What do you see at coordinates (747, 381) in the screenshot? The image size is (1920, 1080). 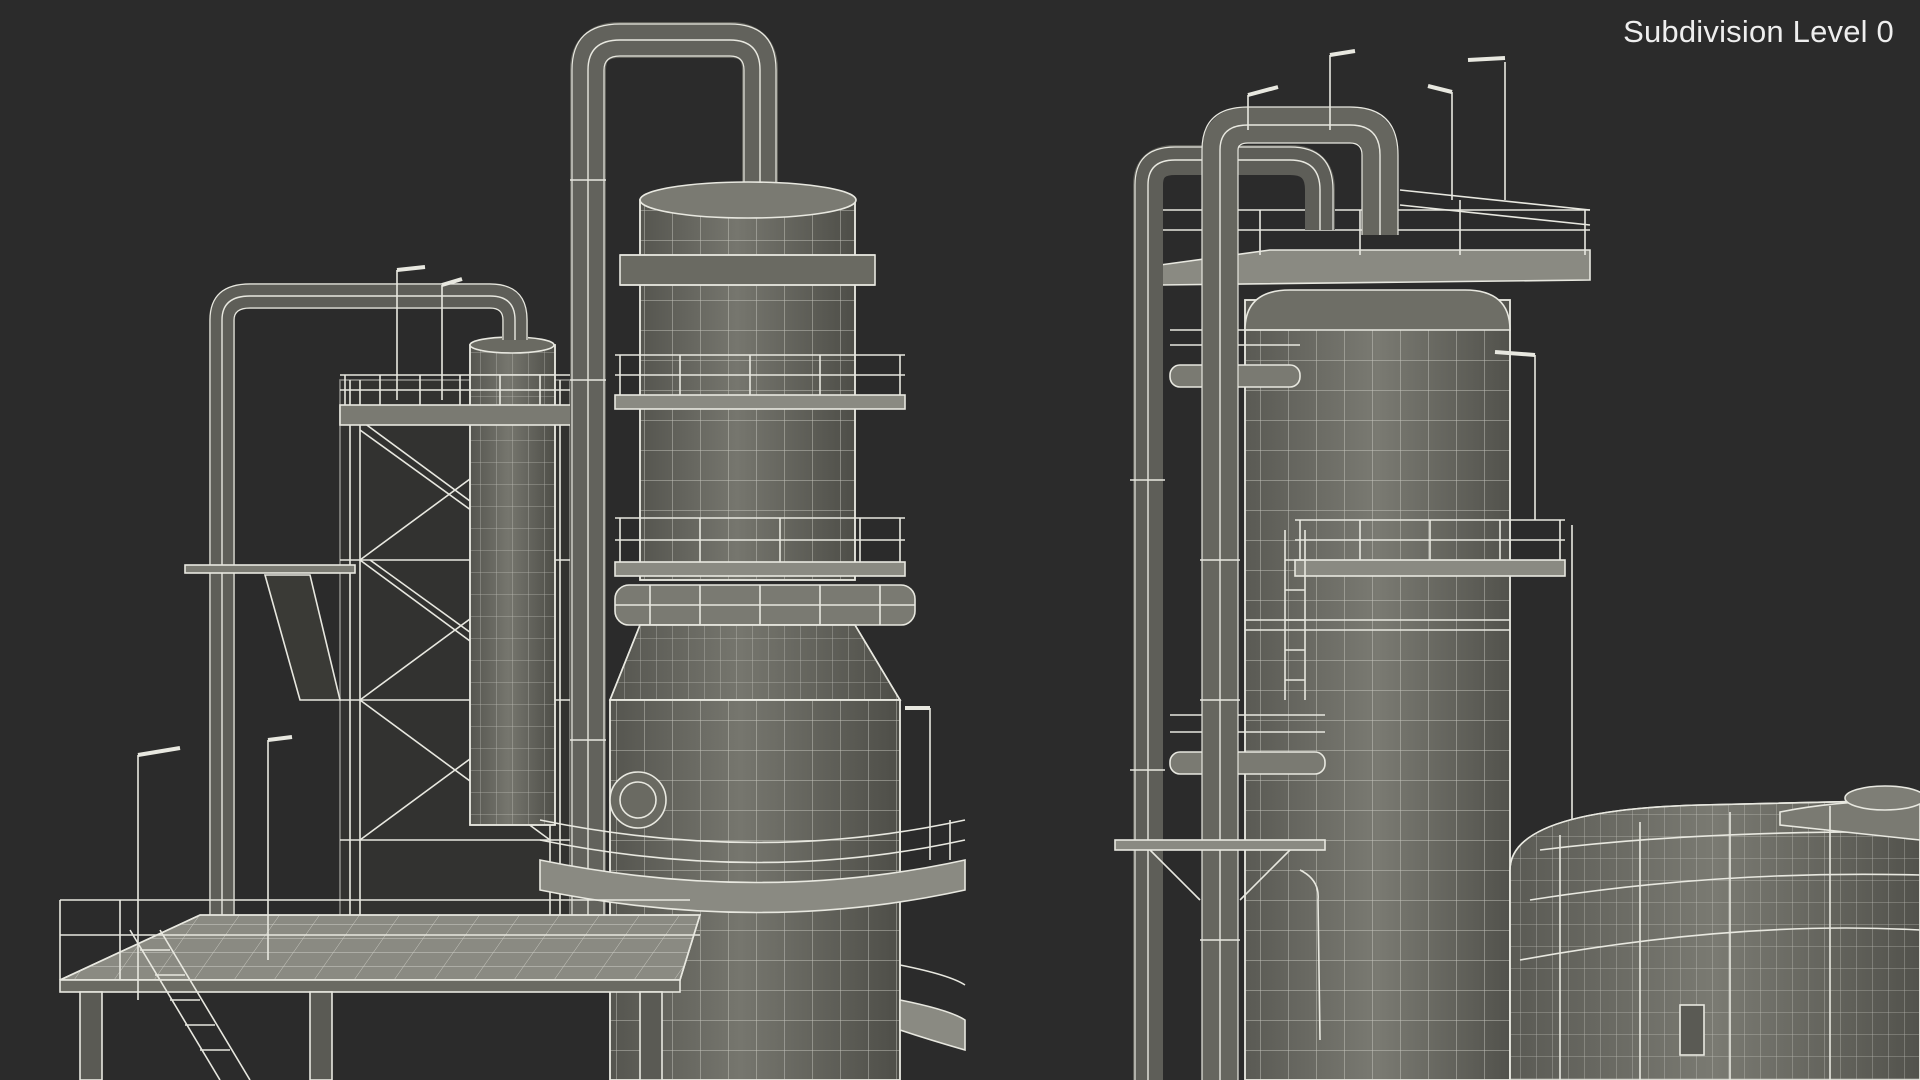 I see `main-column-upper` at bounding box center [747, 381].